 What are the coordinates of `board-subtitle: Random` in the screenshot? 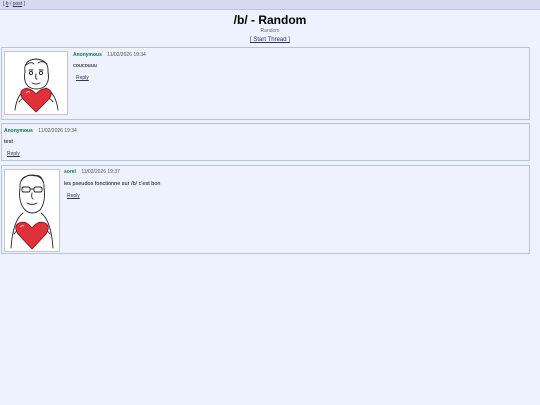 It's located at (270, 31).